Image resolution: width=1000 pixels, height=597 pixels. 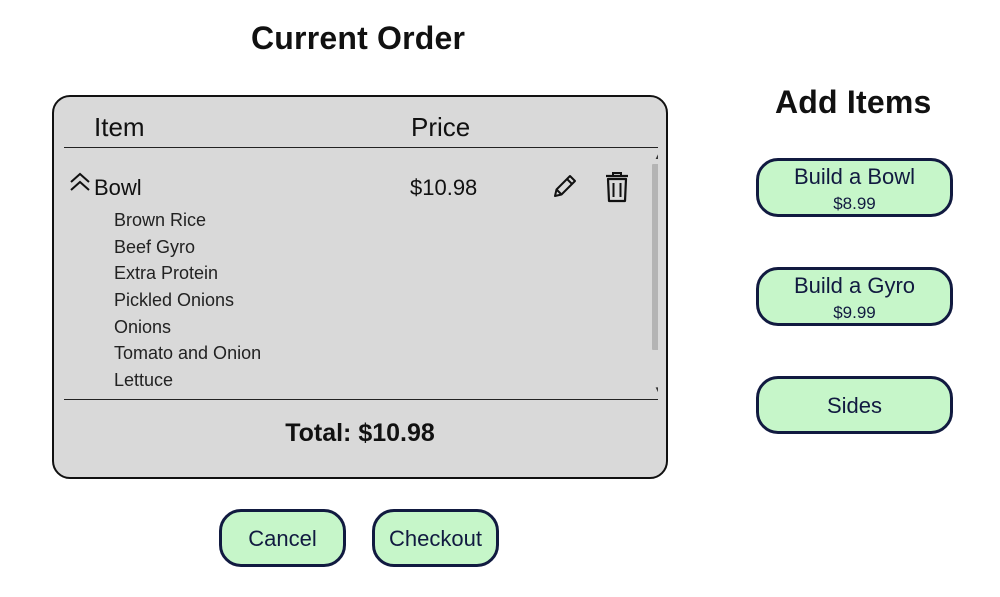 I want to click on ingredient-item: Lettuce, so click(x=144, y=380).